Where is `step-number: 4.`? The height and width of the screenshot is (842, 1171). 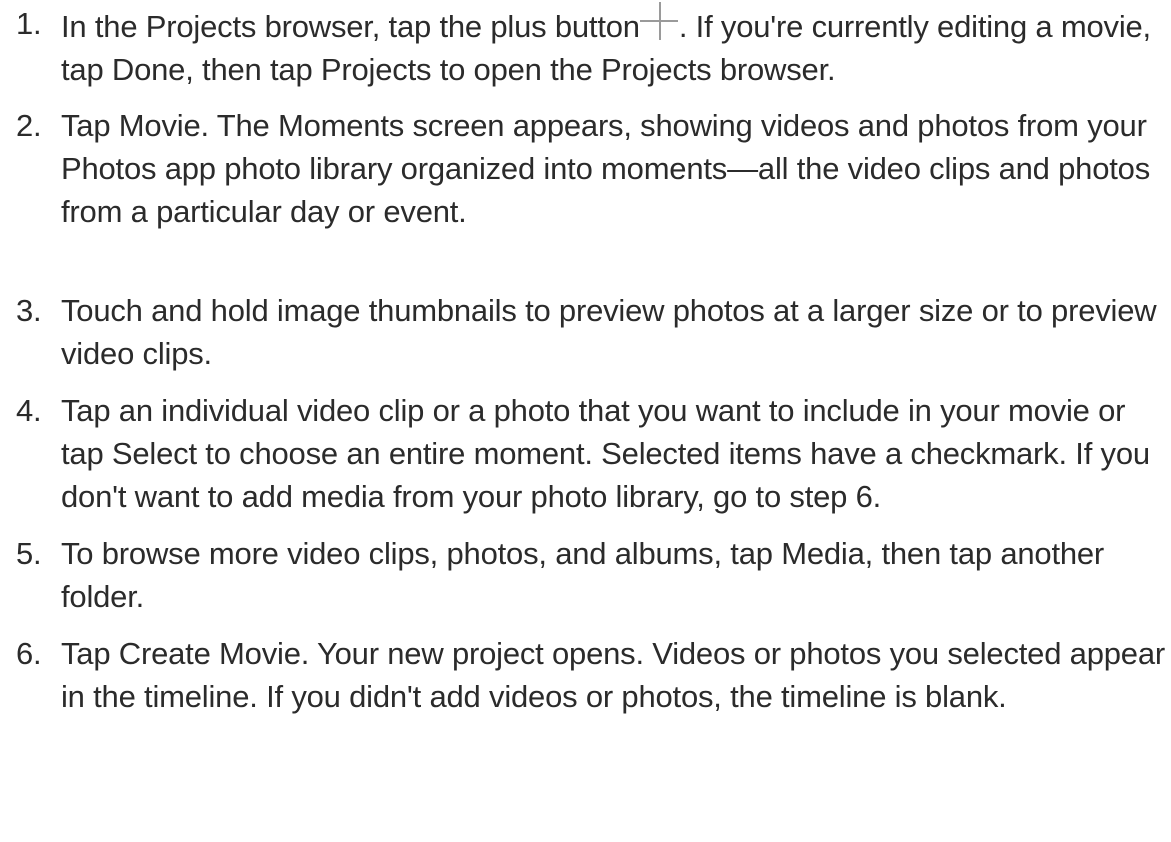
step-number: 4. is located at coordinates (29, 410).